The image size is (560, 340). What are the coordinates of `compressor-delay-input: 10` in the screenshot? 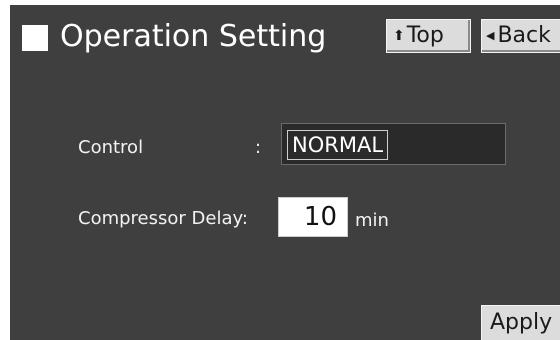 It's located at (313, 217).